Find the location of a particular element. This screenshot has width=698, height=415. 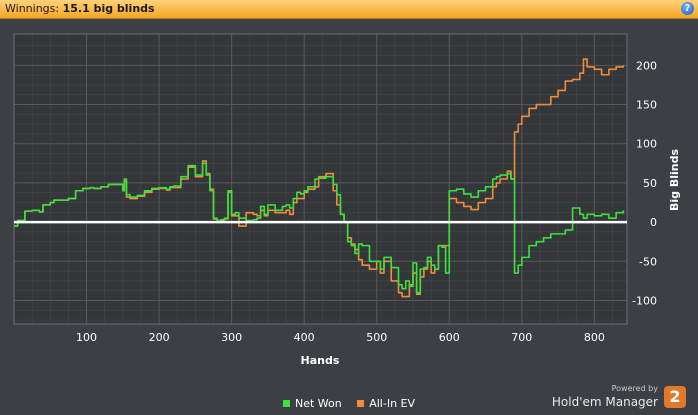

x-axis-label: Hands is located at coordinates (320, 360).